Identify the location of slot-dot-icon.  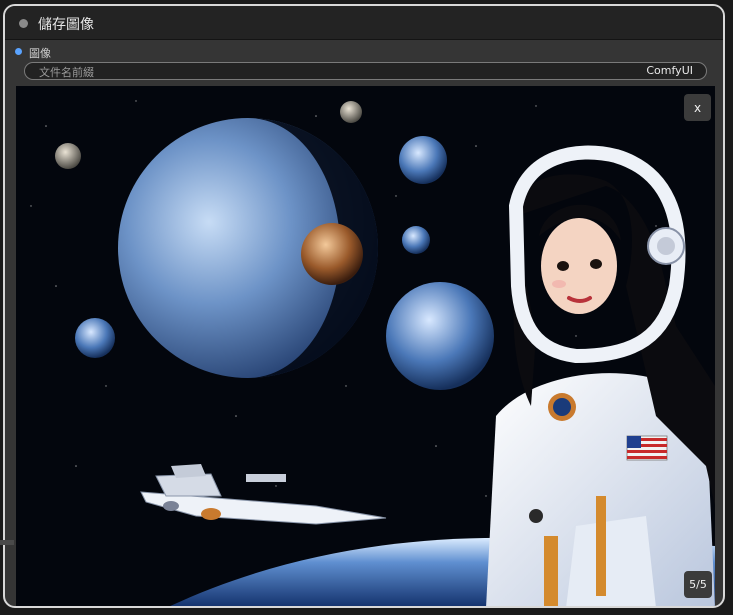
(18, 51).